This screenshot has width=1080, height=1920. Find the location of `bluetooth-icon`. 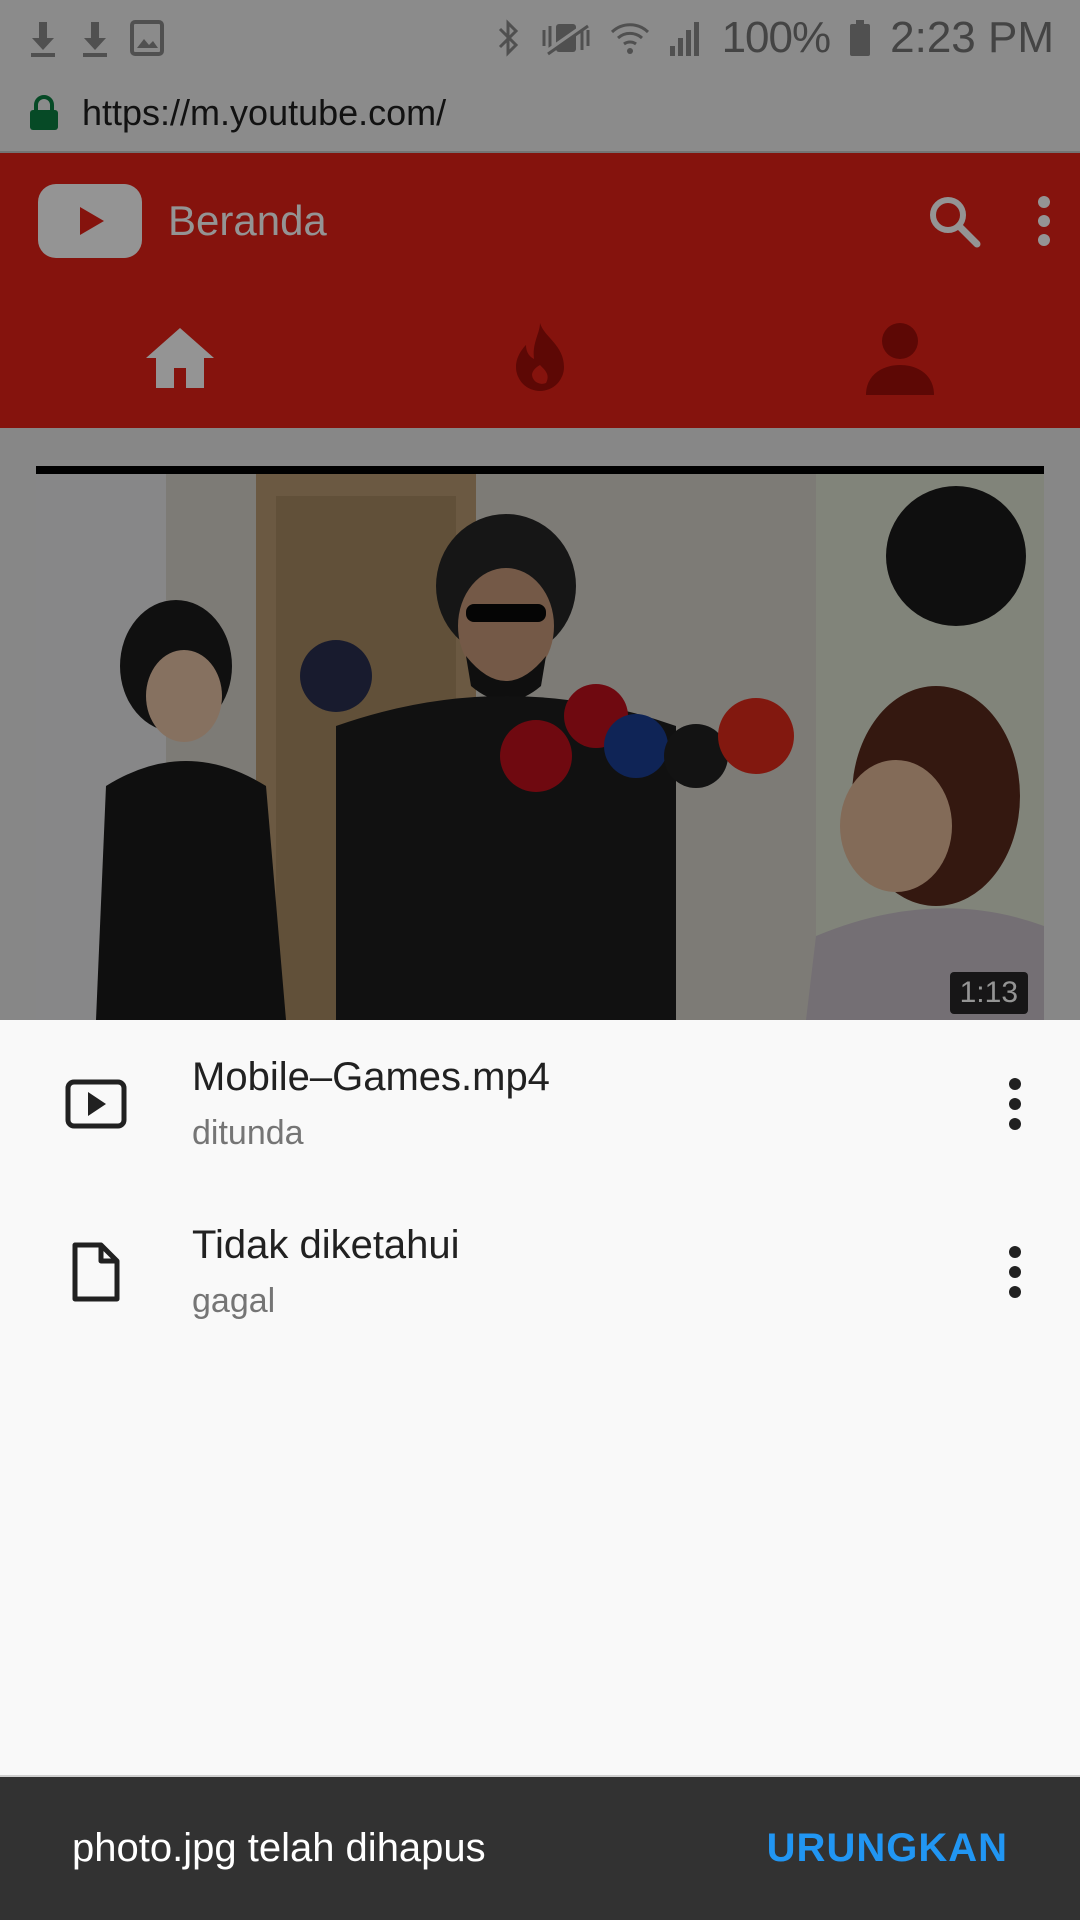

bluetooth-icon is located at coordinates (508, 37).